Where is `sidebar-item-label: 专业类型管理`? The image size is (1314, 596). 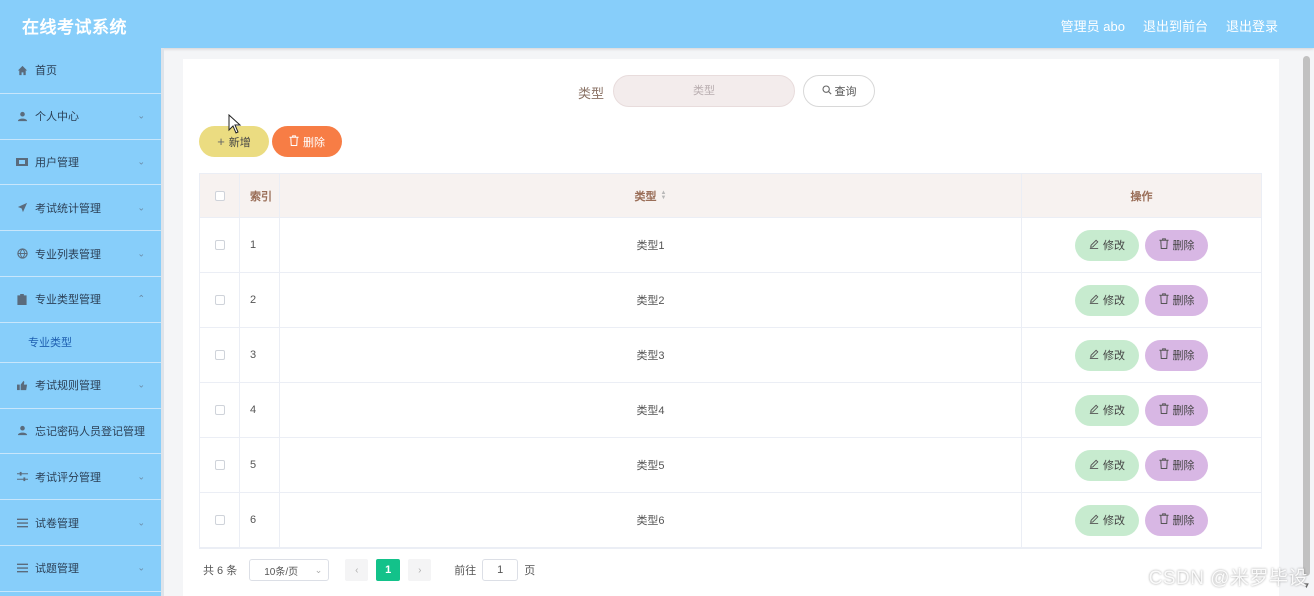
sidebar-item-label: 专业类型管理 is located at coordinates (68, 300).